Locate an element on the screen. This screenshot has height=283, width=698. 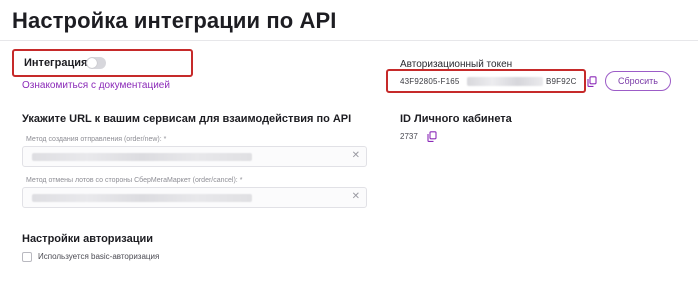
token-value-start: 43F92805-F165 is located at coordinates (430, 81).